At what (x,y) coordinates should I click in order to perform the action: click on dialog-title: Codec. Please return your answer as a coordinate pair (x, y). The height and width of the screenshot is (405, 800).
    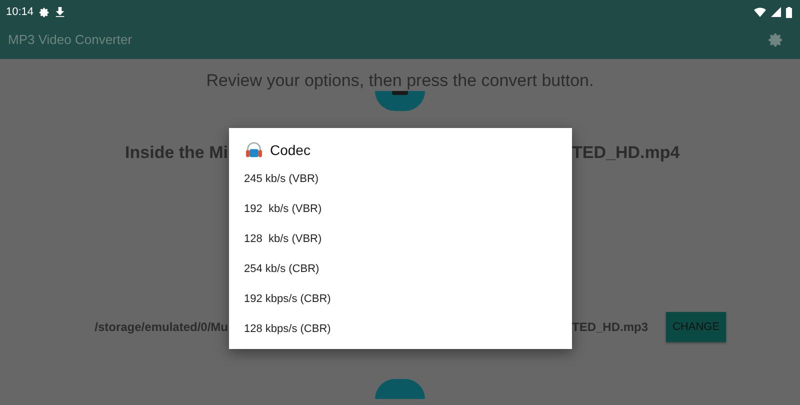
    Looking at the image, I should click on (290, 150).